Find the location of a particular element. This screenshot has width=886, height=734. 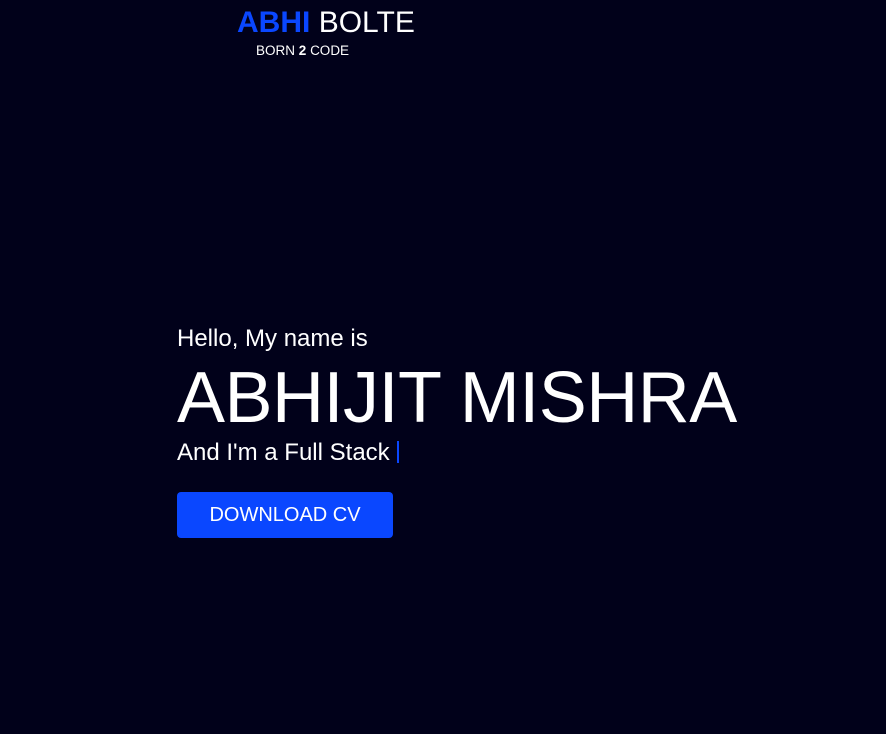

site-logo: ABHI BOLTE BORN 2 CODE is located at coordinates (337, 32).